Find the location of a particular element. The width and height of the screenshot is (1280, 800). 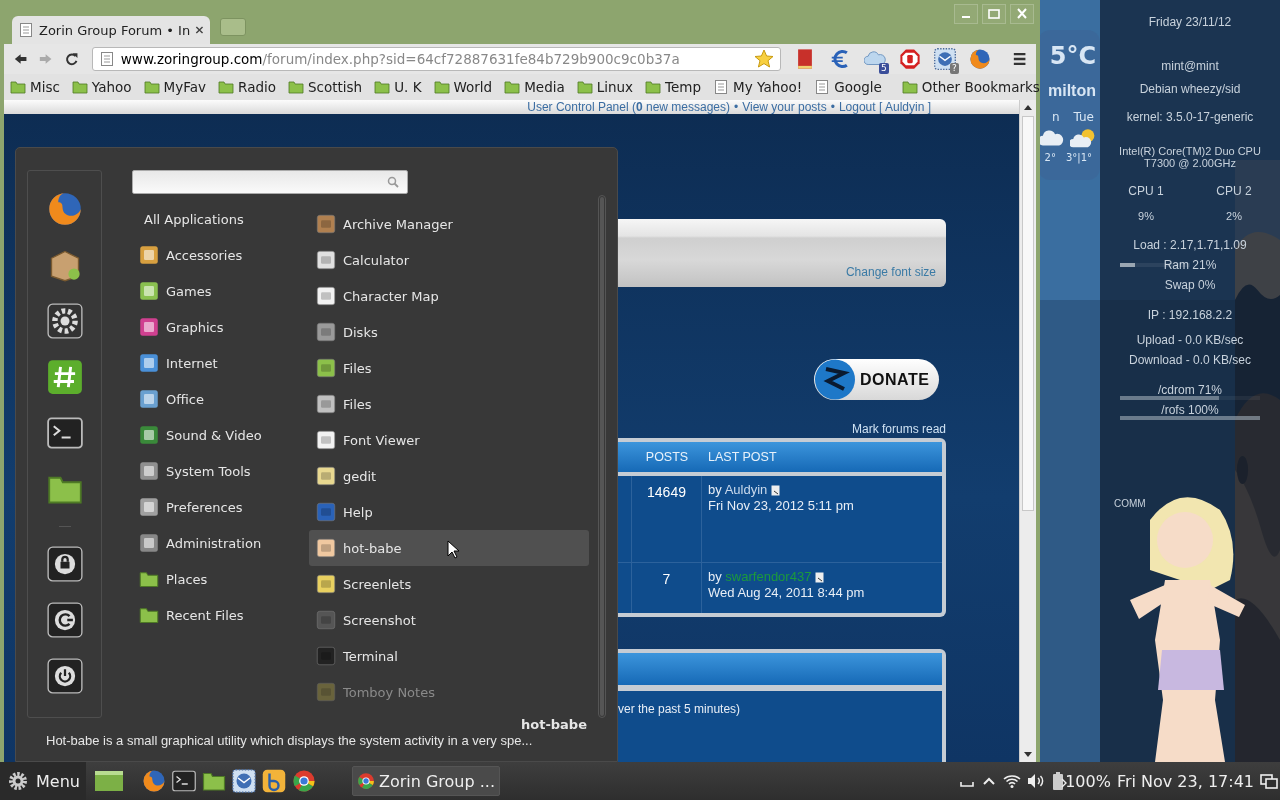

browser-tab: Zorin Group Forum • In is located at coordinates (111, 30).